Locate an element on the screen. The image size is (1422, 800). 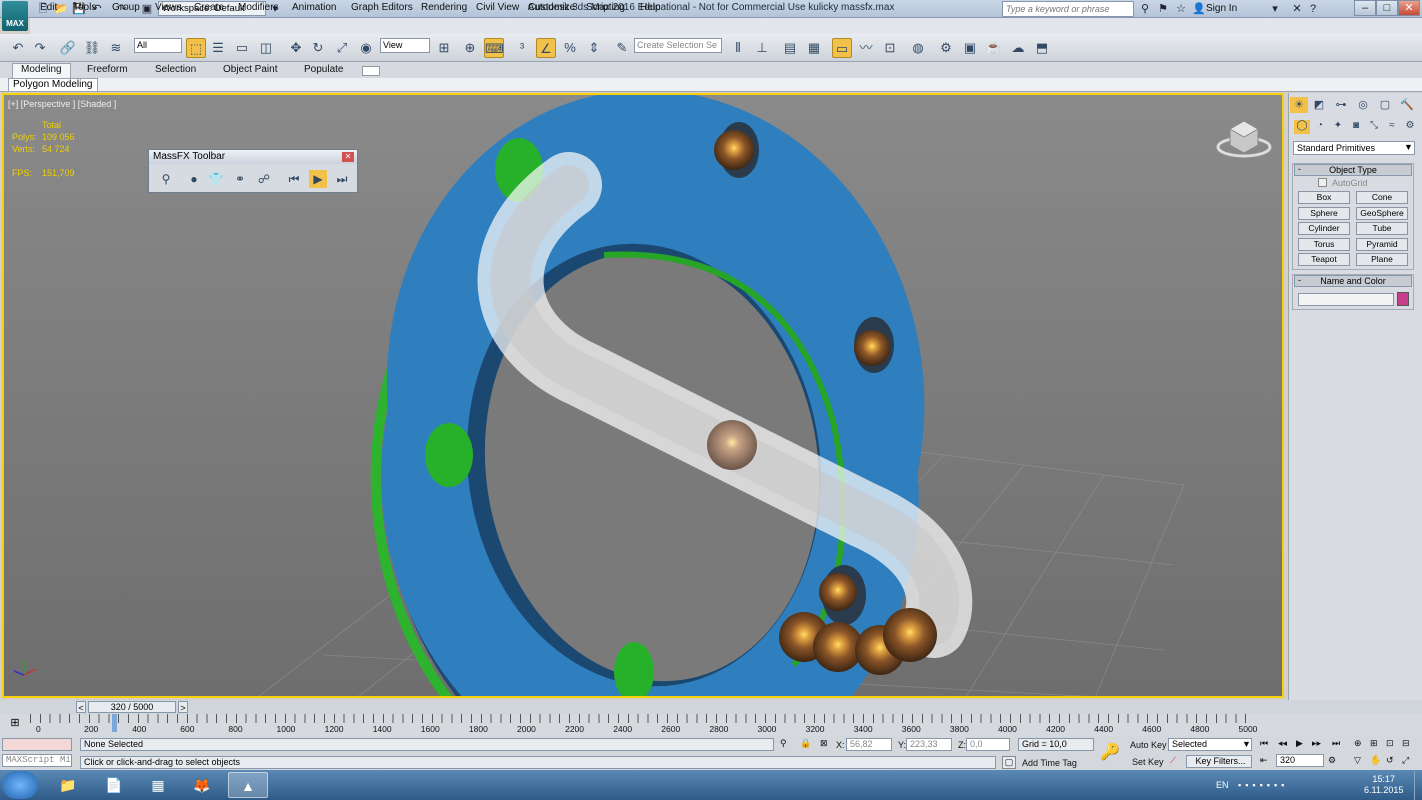
menu-scripting: Scripting is located at coordinates (605, 7).